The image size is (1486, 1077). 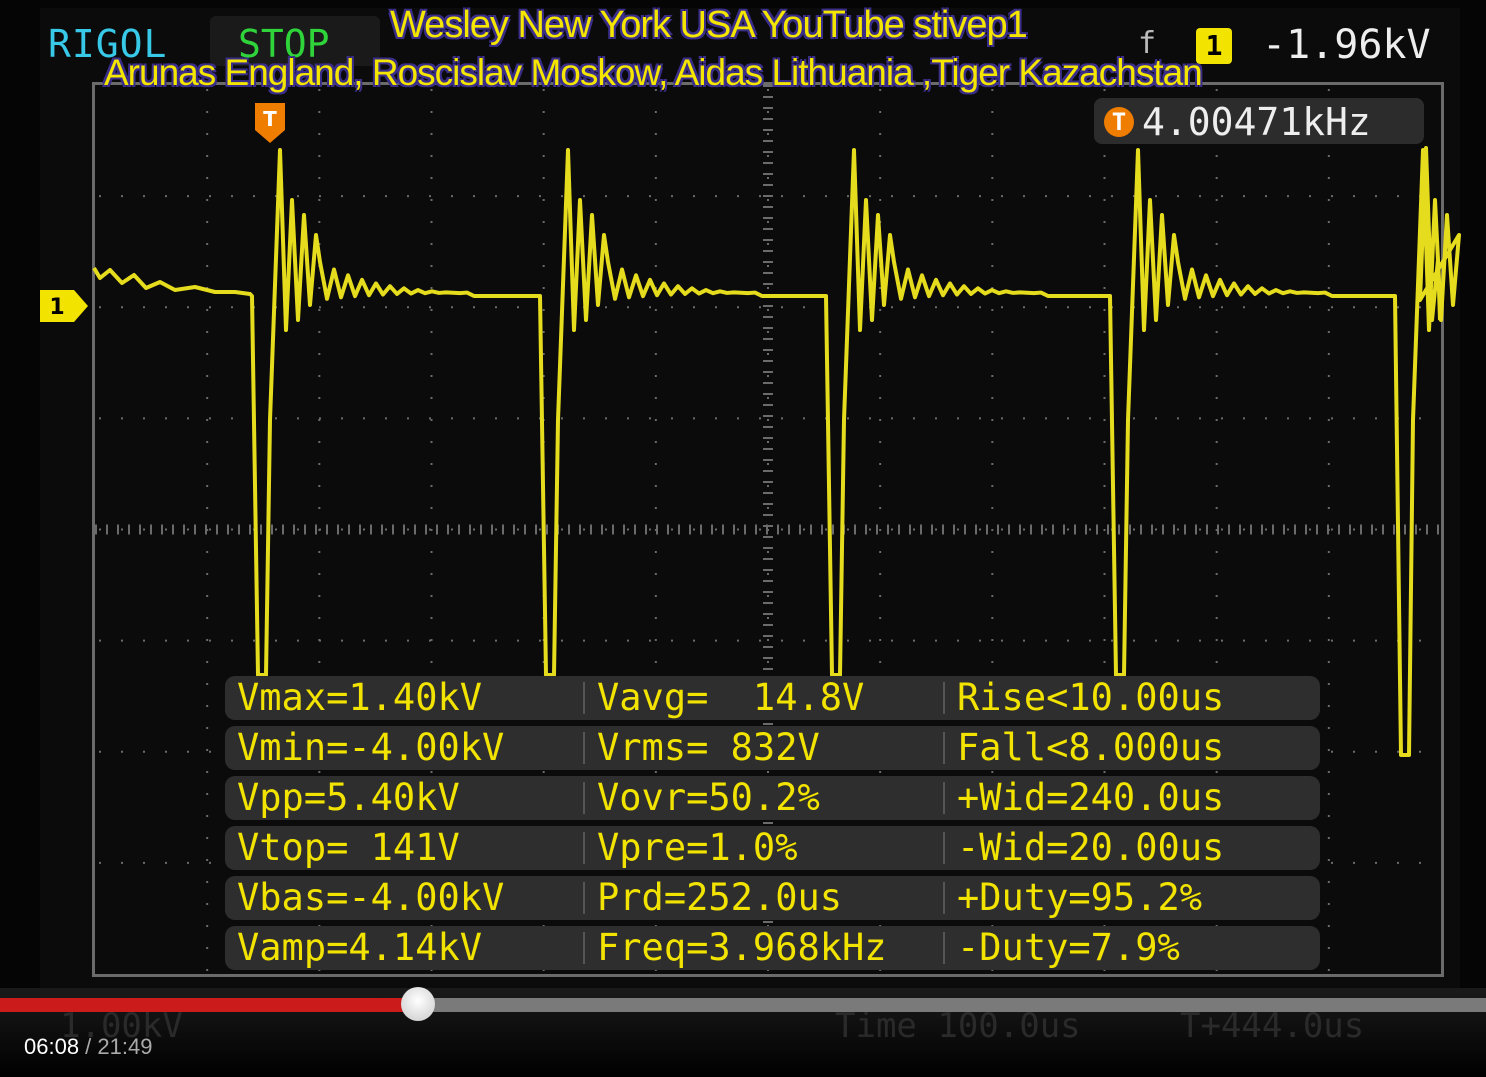 I want to click on trigger-marker-letter: T, so click(x=270, y=119).